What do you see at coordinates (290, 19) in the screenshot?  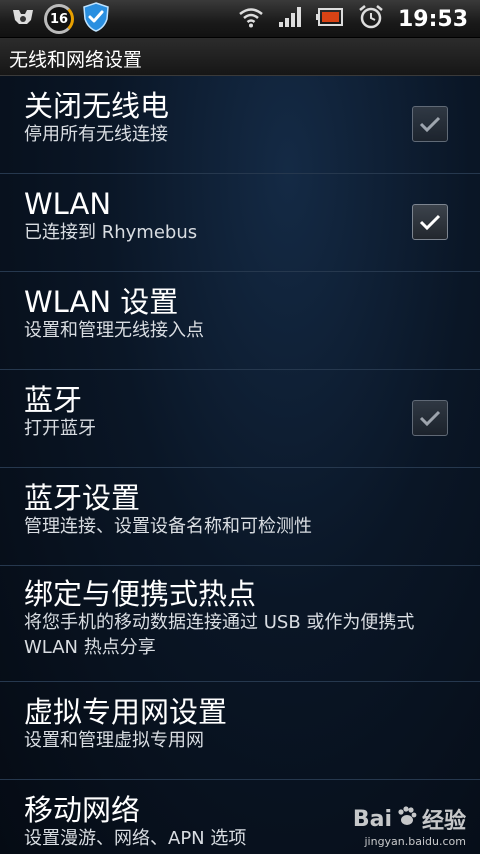 I see `signal-icon` at bounding box center [290, 19].